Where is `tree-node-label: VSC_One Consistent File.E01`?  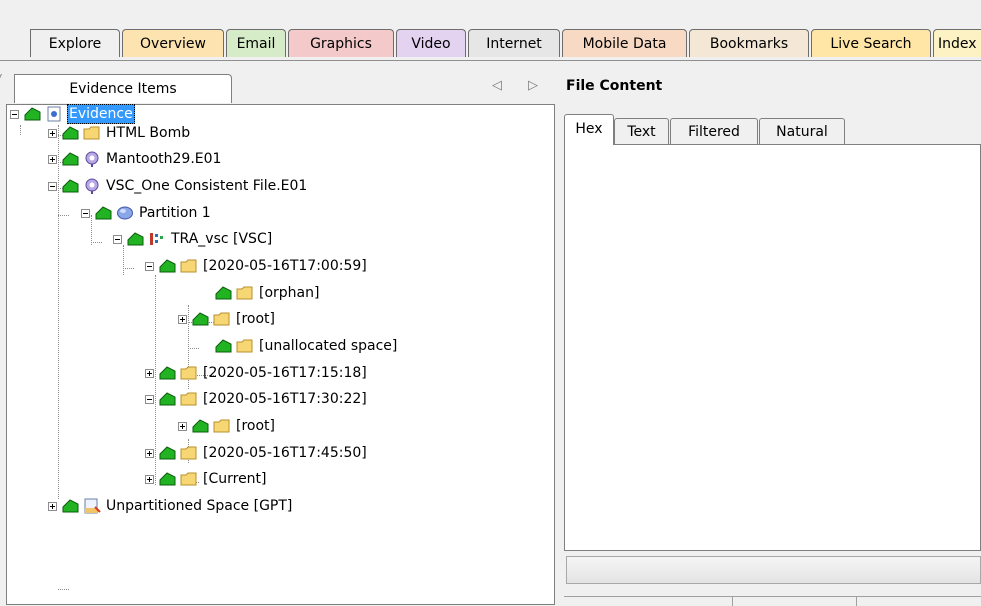
tree-node-label: VSC_One Consistent File.E01 is located at coordinates (207, 186).